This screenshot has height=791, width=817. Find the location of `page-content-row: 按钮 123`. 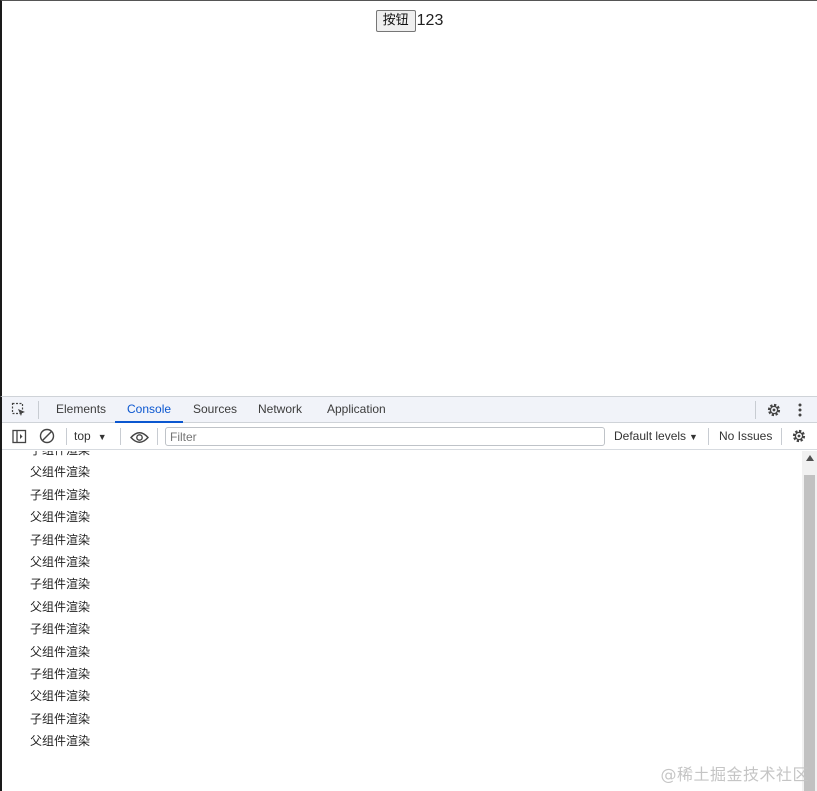

page-content-row: 按钮 123 is located at coordinates (409, 21).